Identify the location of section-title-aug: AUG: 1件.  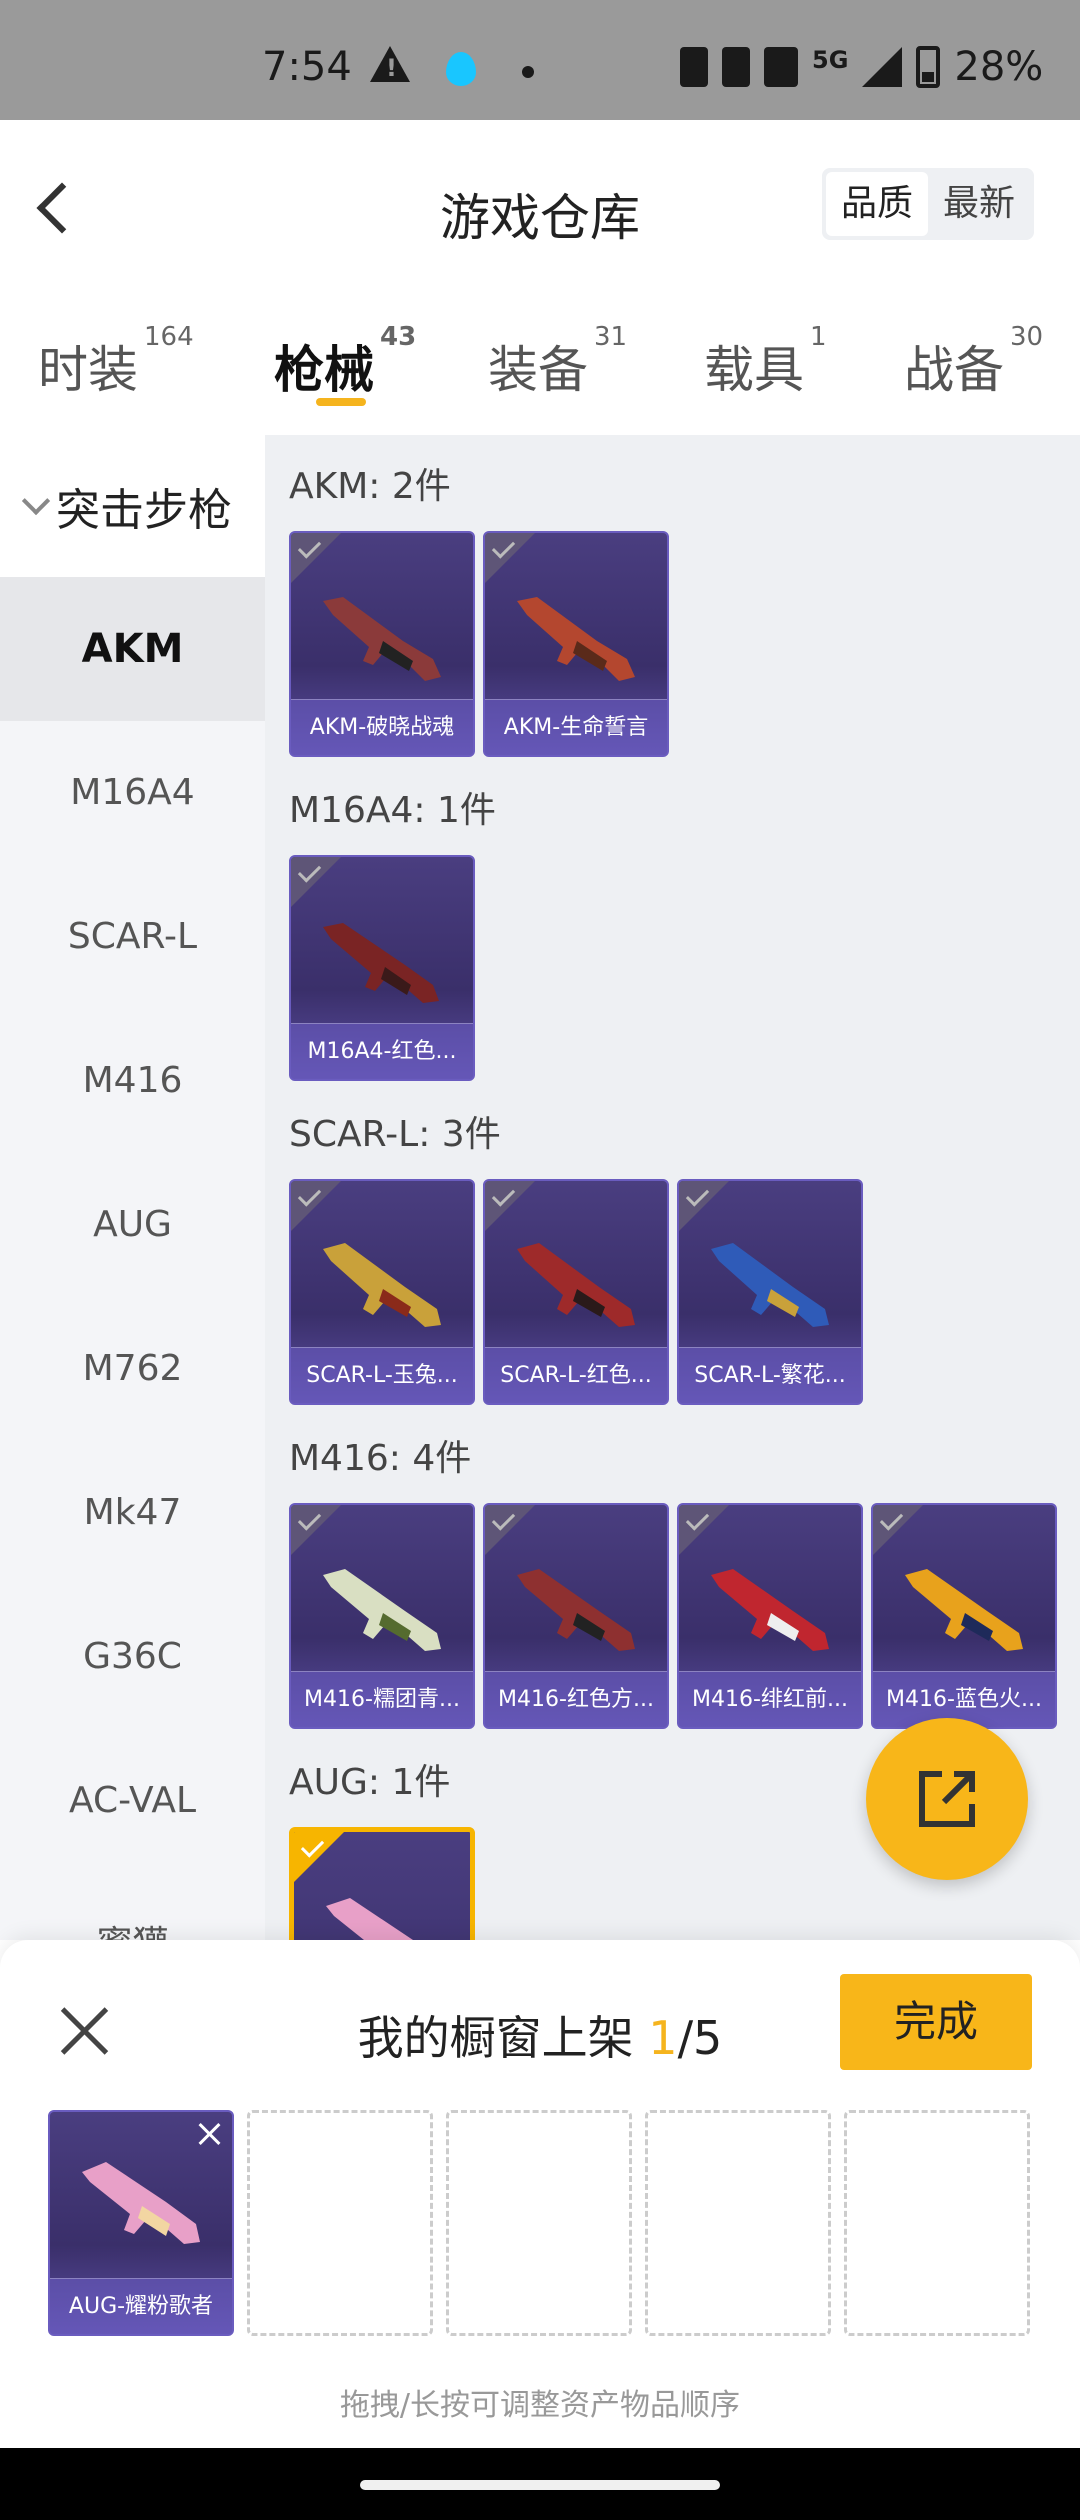
(370, 1782).